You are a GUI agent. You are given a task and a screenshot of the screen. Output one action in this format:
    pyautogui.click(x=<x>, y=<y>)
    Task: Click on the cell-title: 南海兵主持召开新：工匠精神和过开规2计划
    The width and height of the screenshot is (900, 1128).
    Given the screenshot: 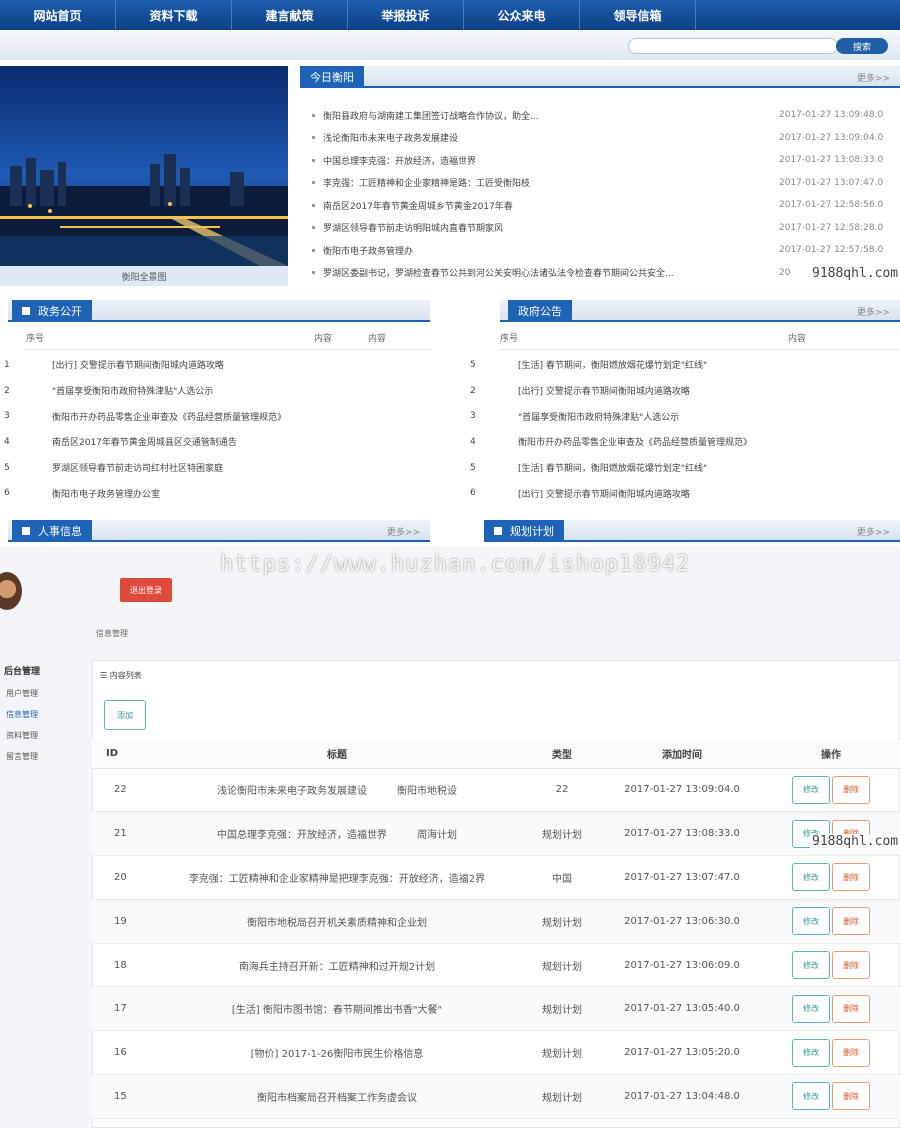 What is the action you would take?
    pyautogui.click(x=337, y=965)
    